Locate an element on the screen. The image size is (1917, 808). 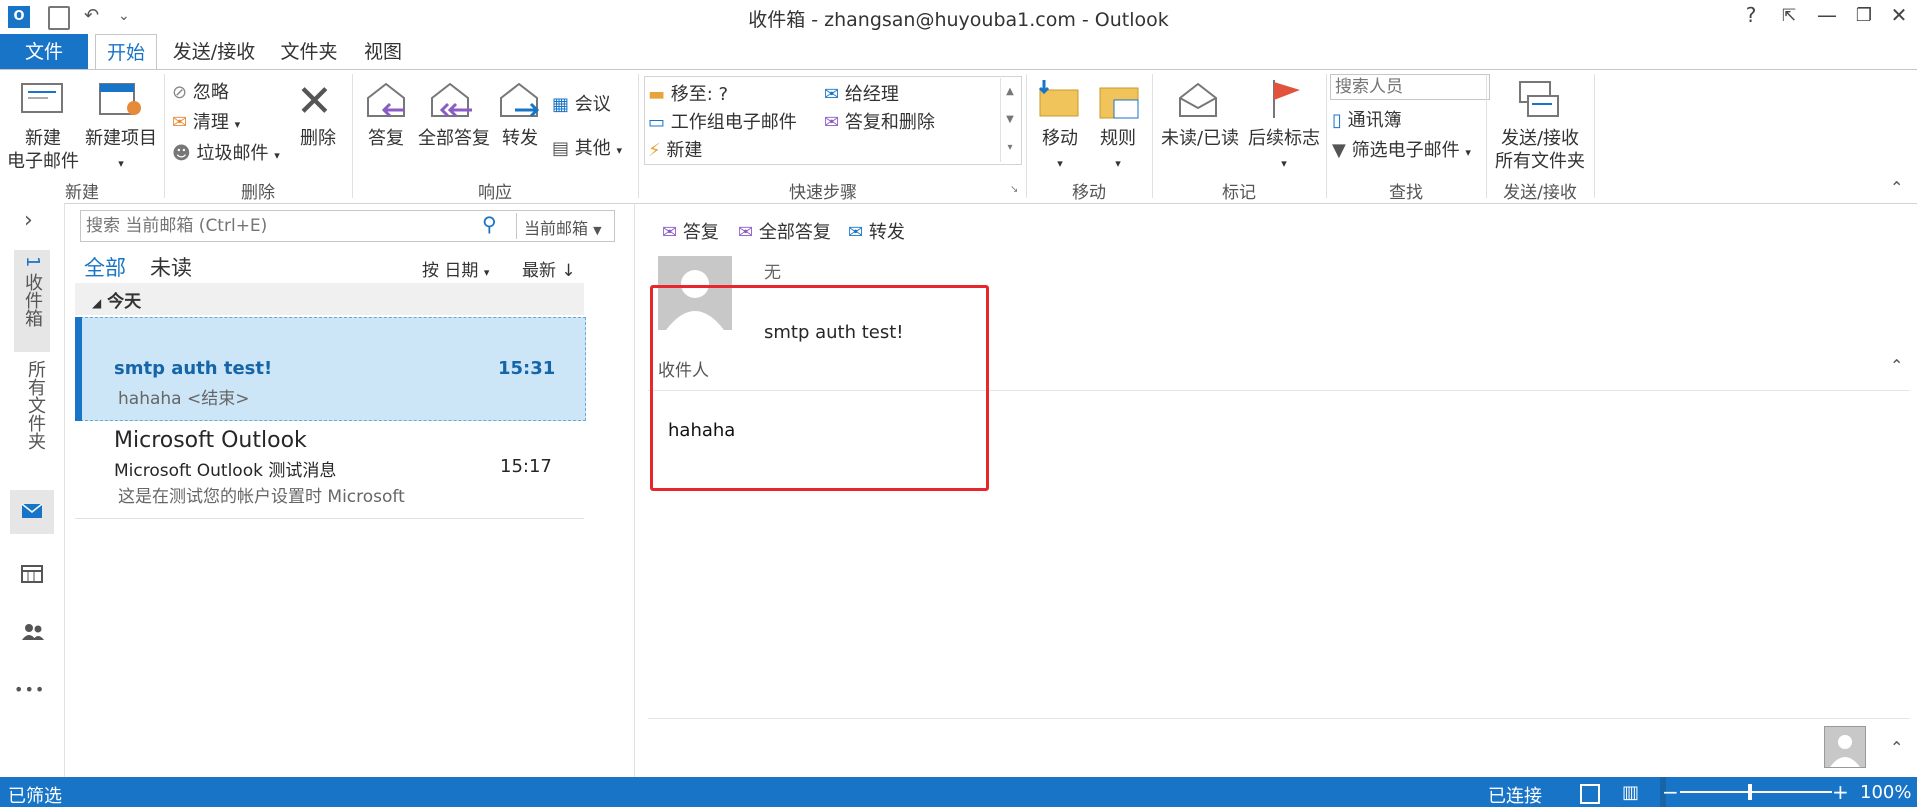
address-book-icon: ▯ is located at coordinates (1337, 120).